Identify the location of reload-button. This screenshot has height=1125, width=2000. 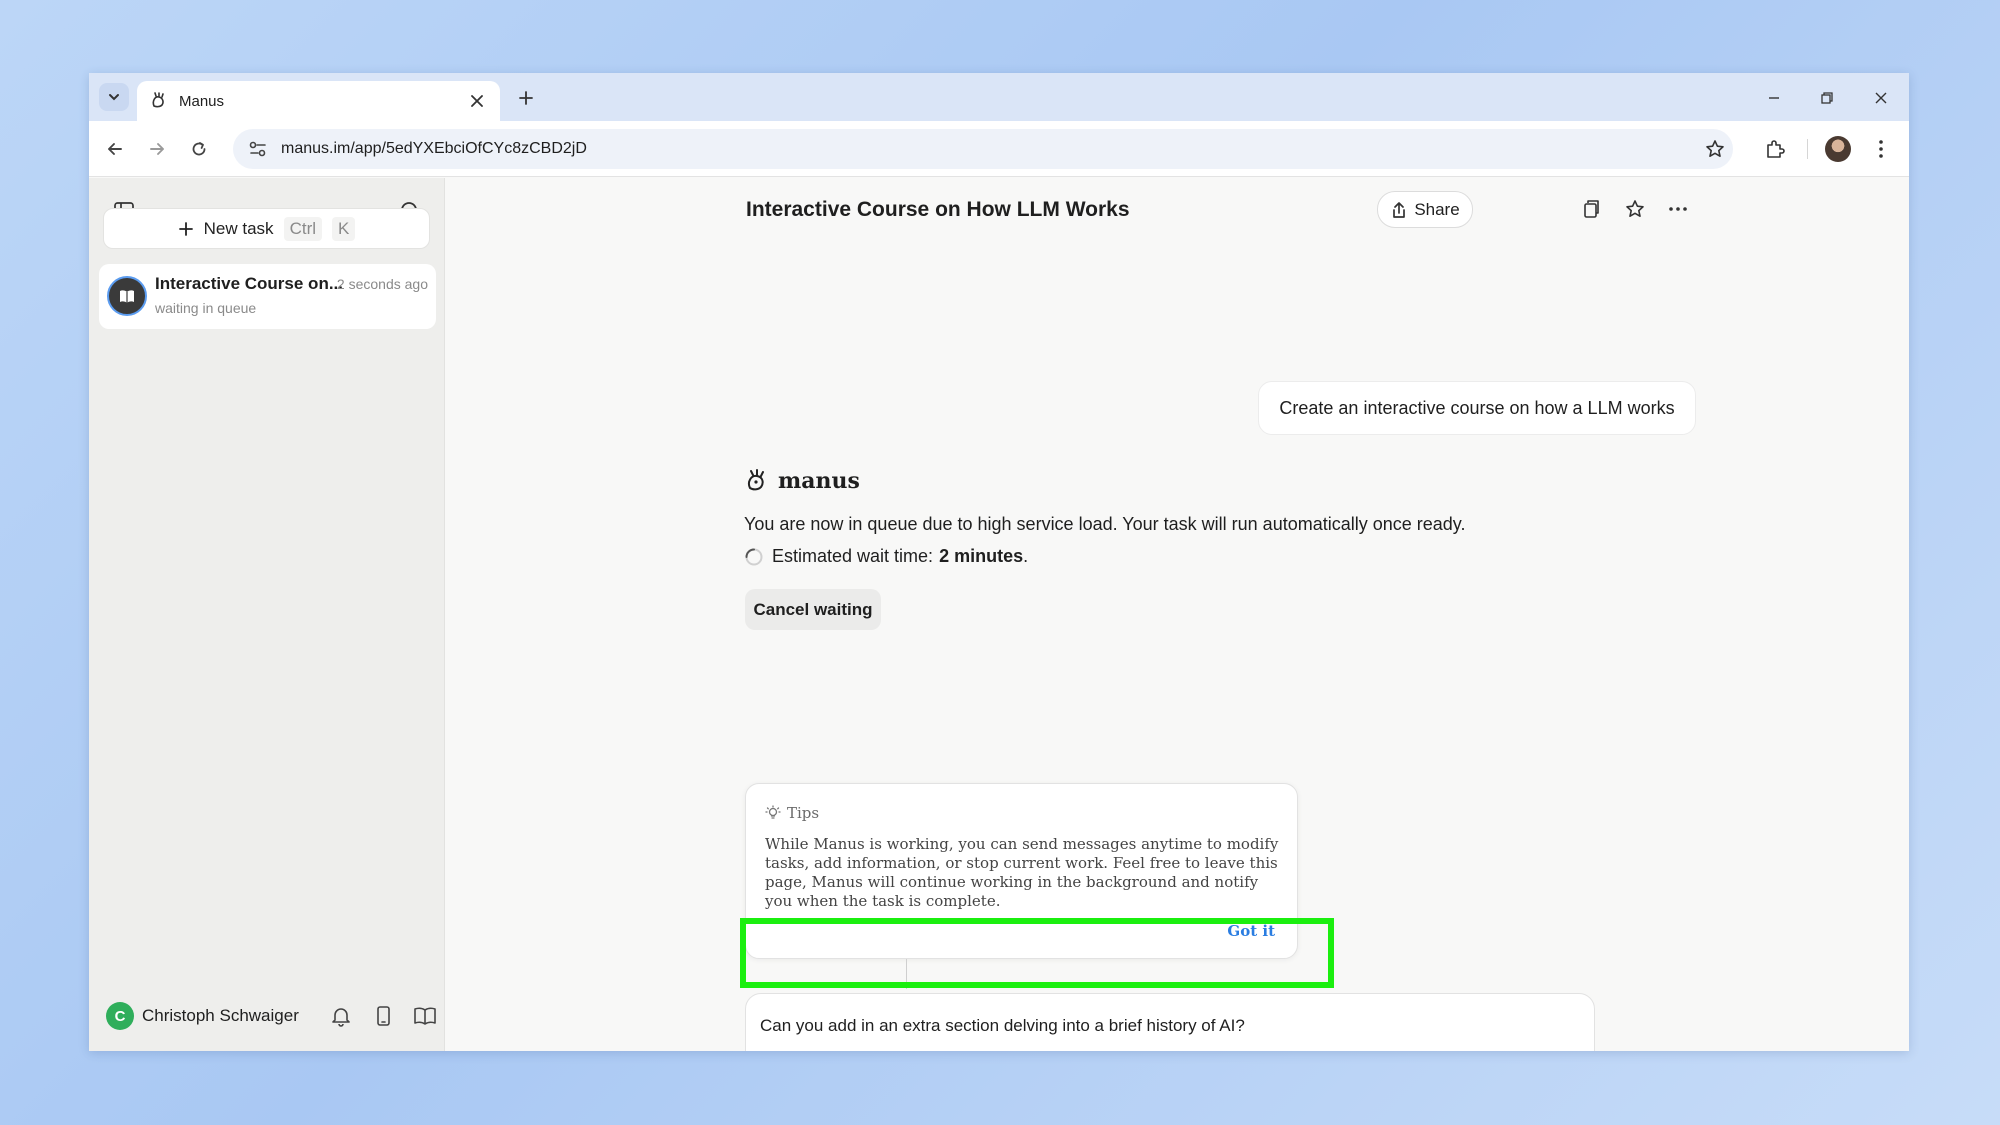
(199, 149).